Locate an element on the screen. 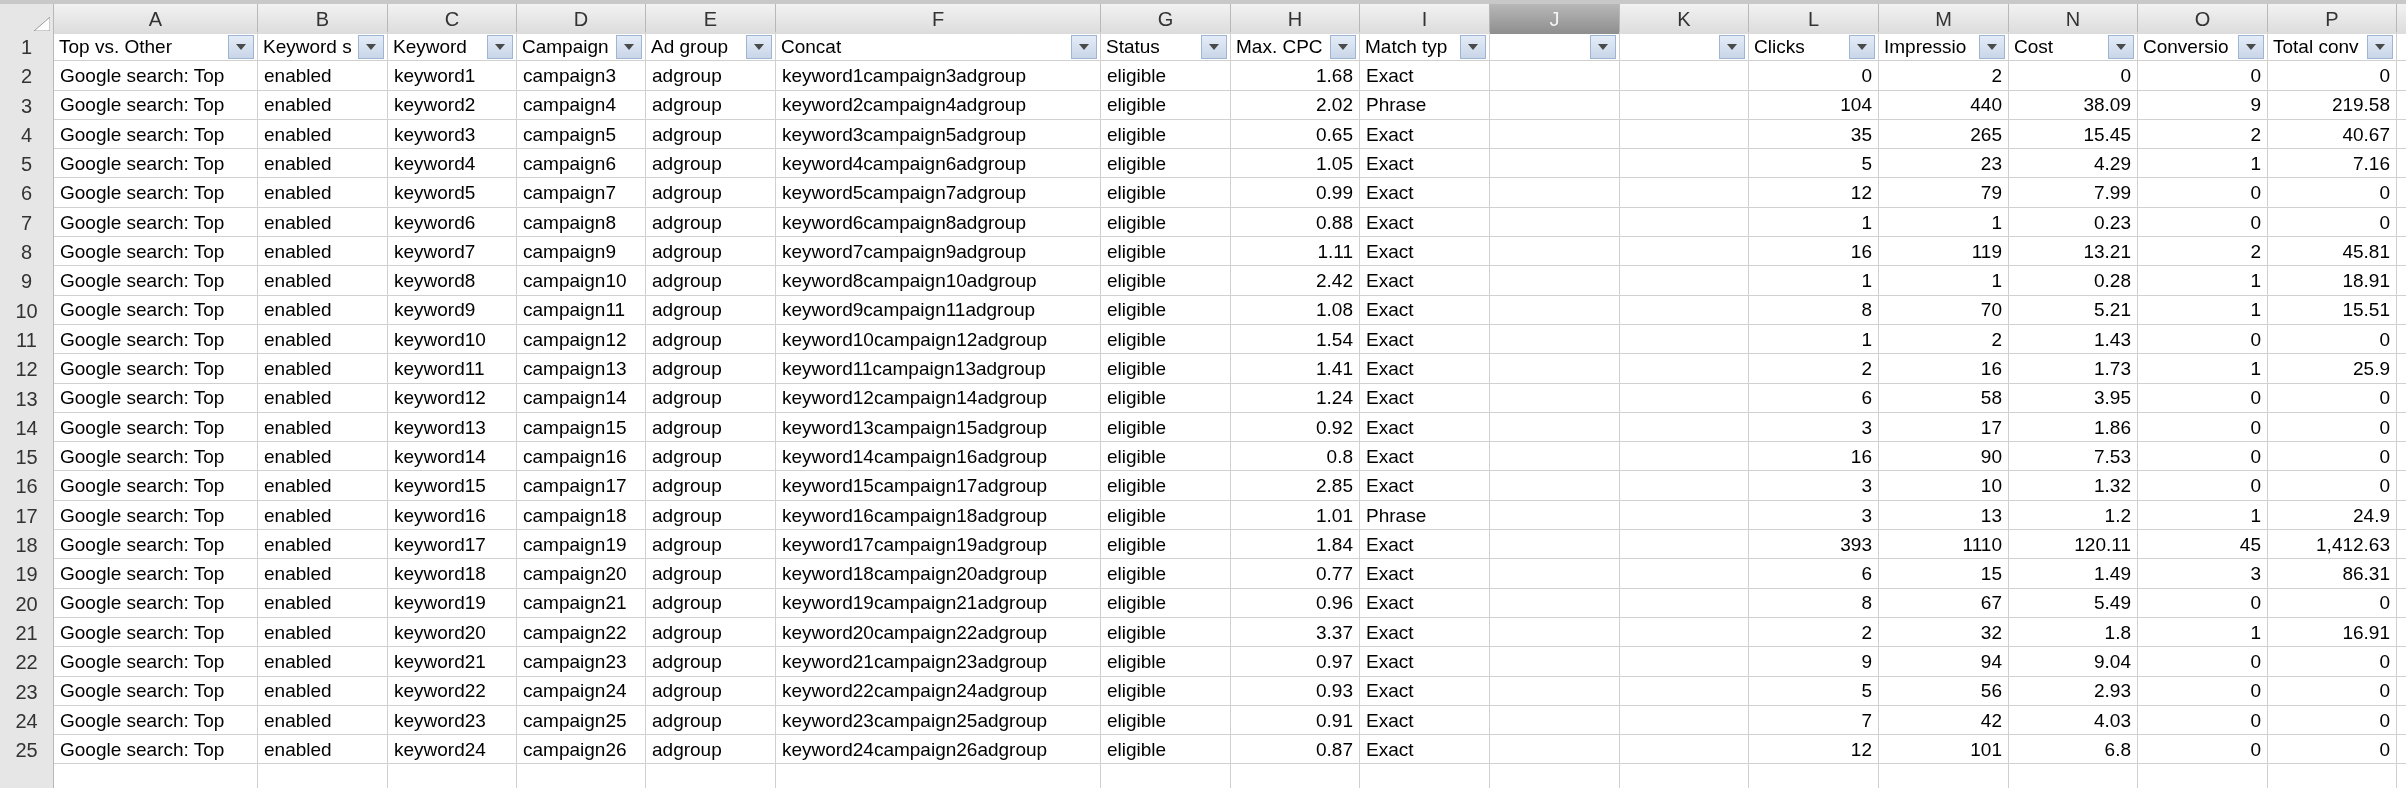 The height and width of the screenshot is (788, 2406). column-letter-header: N is located at coordinates (2073, 19).